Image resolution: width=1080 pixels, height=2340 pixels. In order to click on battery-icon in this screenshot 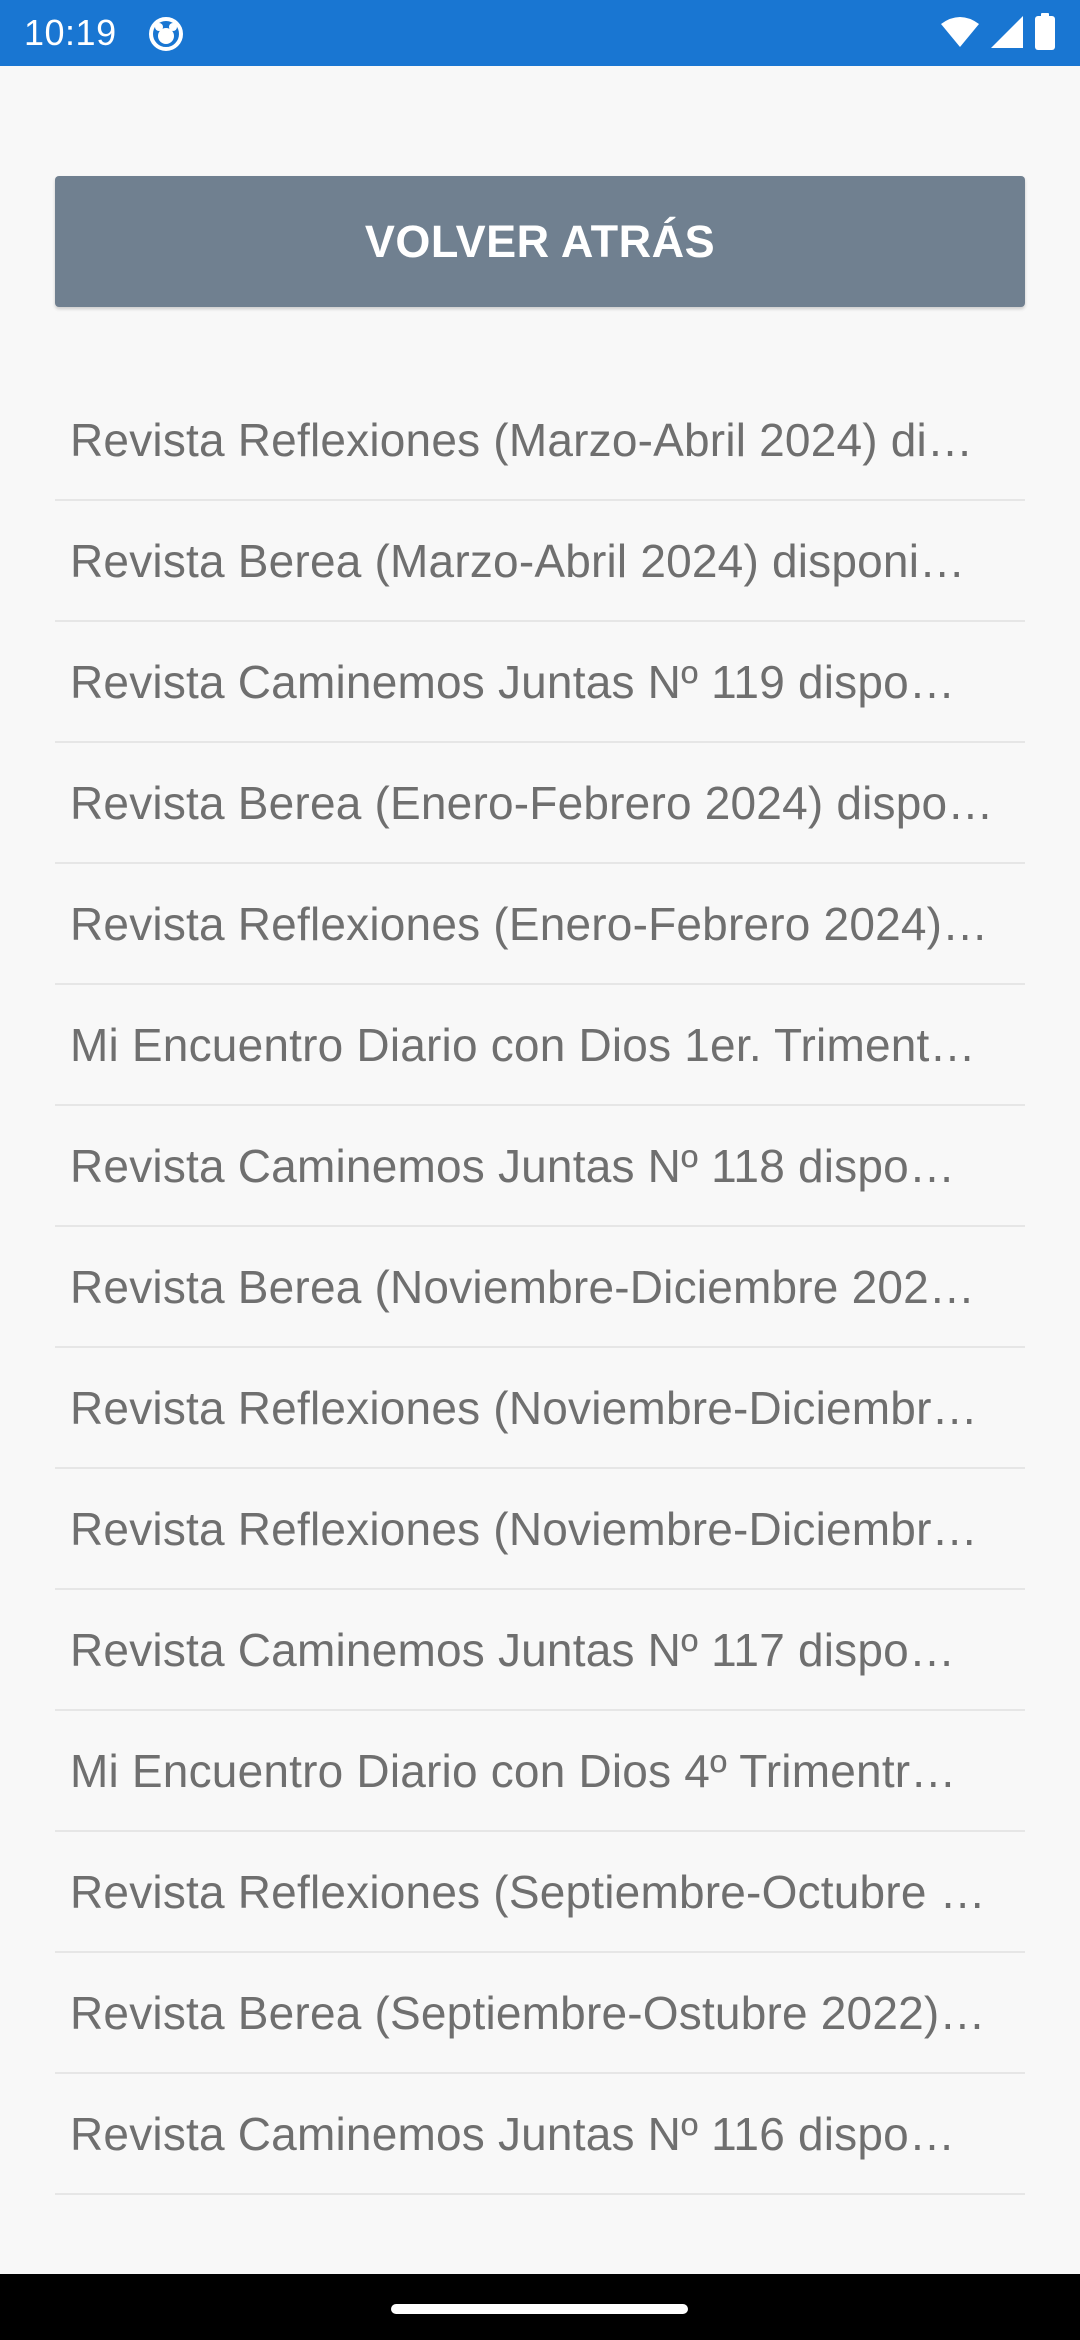, I will do `click(1045, 32)`.